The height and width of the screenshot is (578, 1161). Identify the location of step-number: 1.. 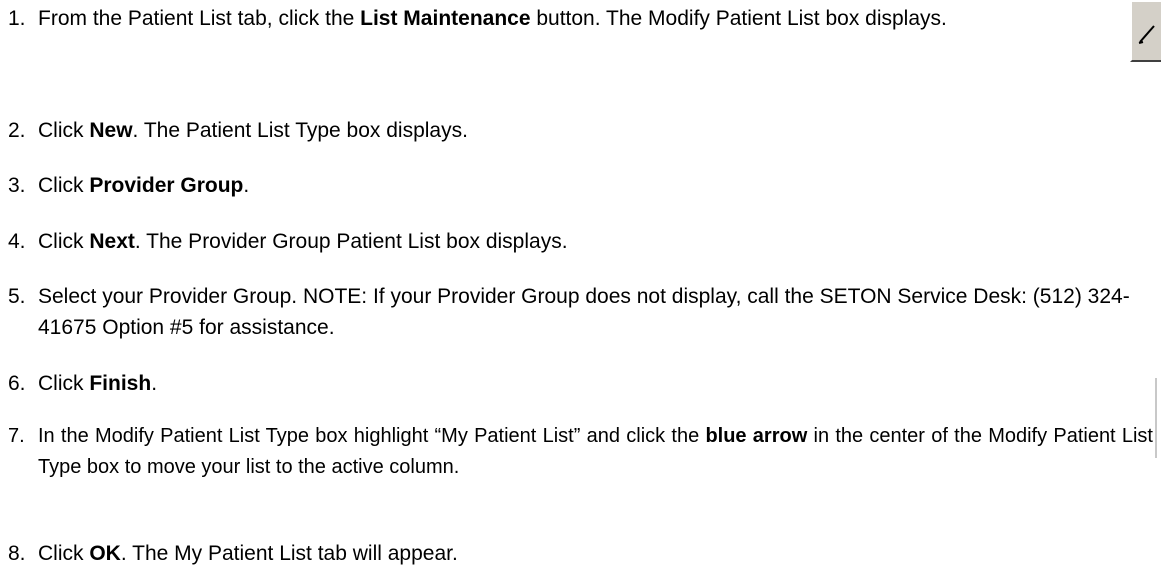
(17, 18).